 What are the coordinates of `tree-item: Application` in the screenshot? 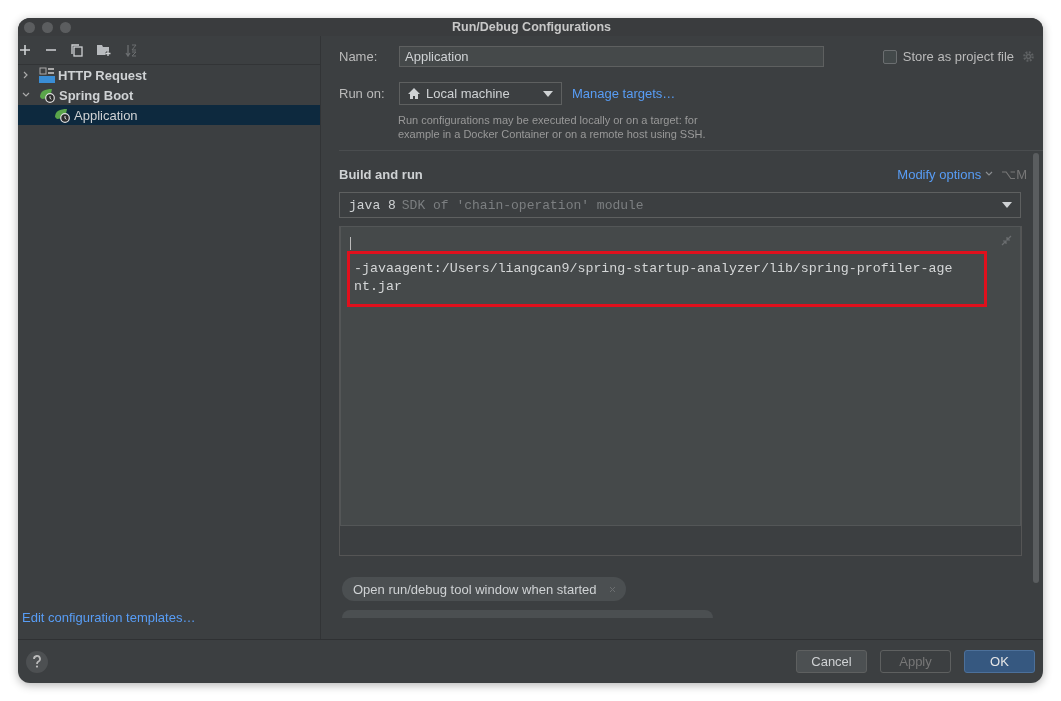 It's located at (169, 115).